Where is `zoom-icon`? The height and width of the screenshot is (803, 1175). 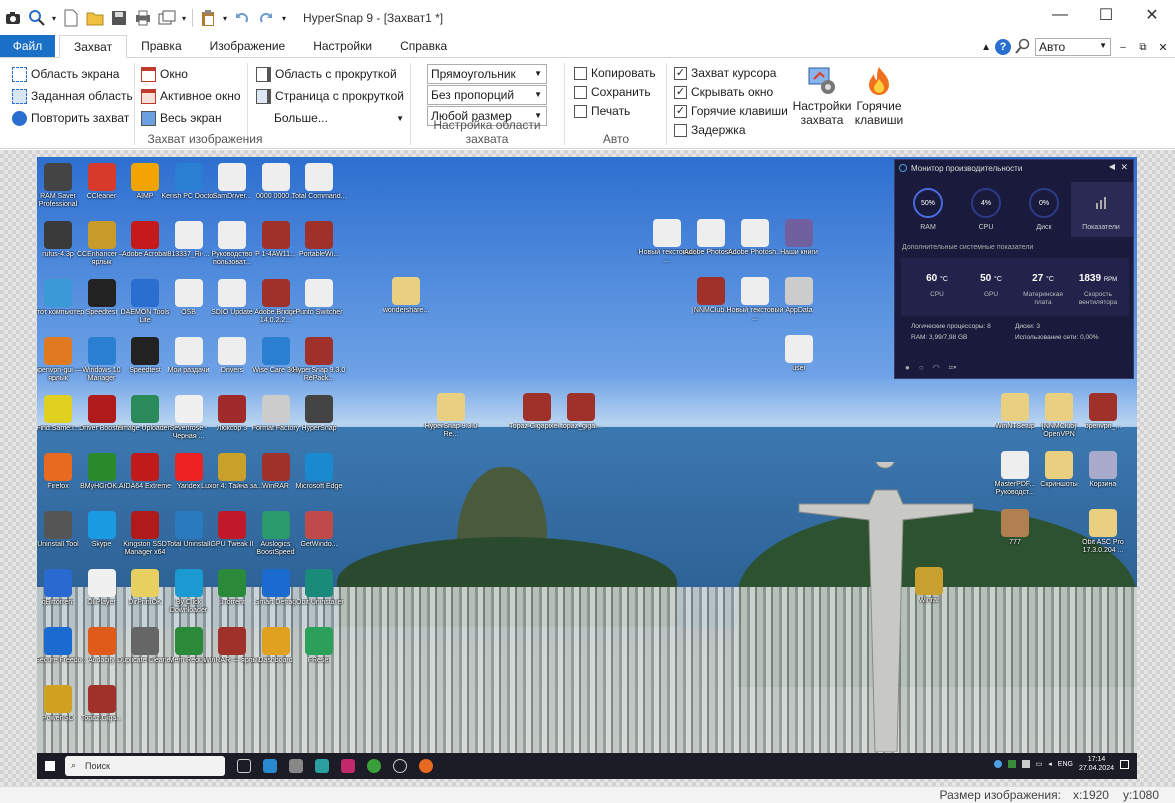 zoom-icon is located at coordinates (37, 18).